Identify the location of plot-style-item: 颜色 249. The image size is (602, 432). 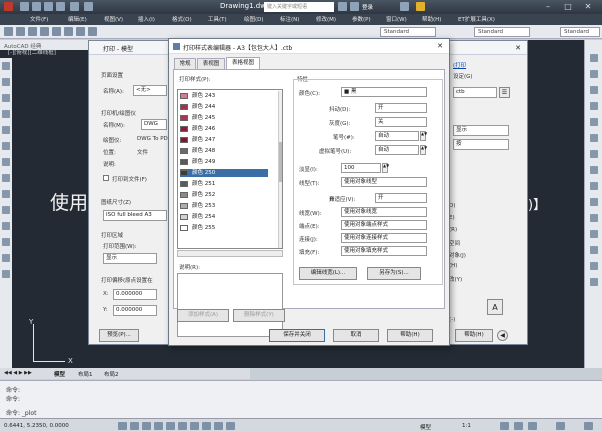
(224, 162).